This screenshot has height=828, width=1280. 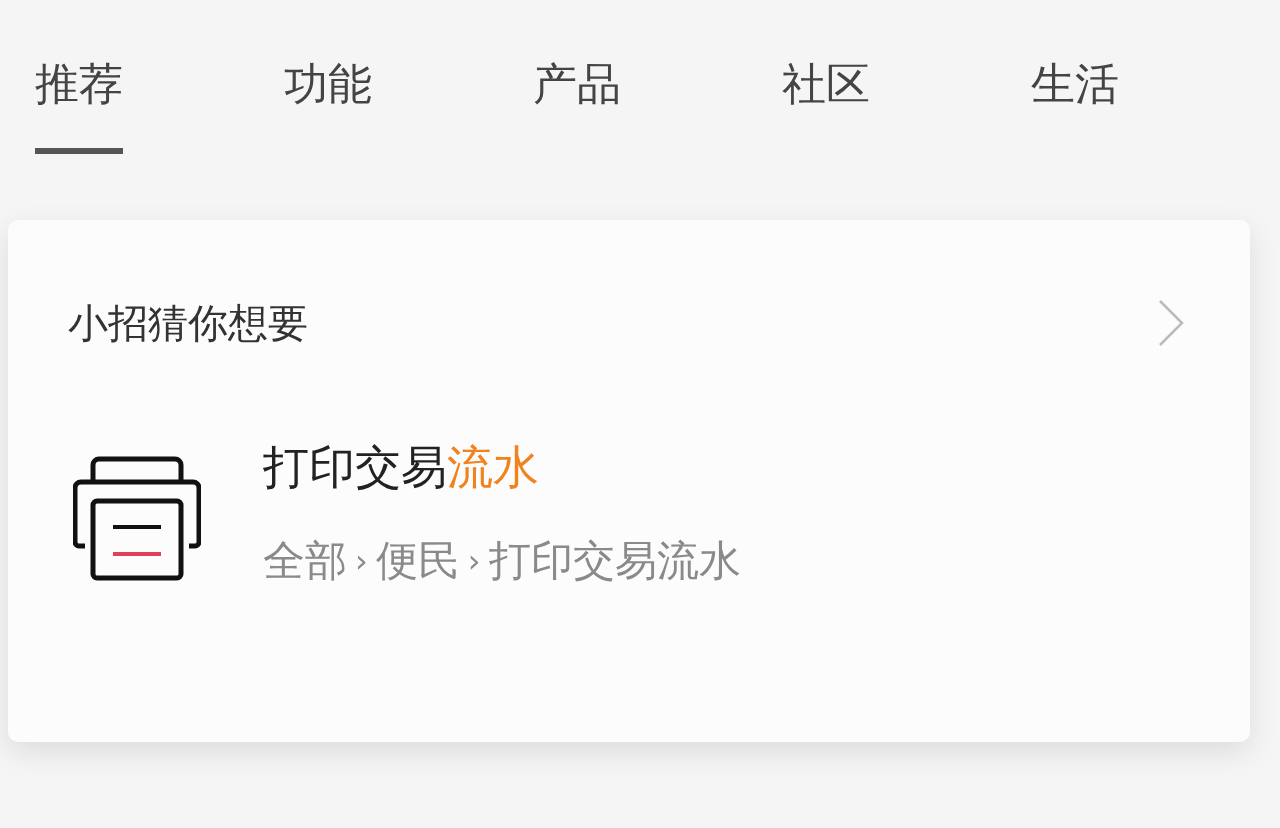 What do you see at coordinates (1075, 108) in the screenshot?
I see `tab: 生活` at bounding box center [1075, 108].